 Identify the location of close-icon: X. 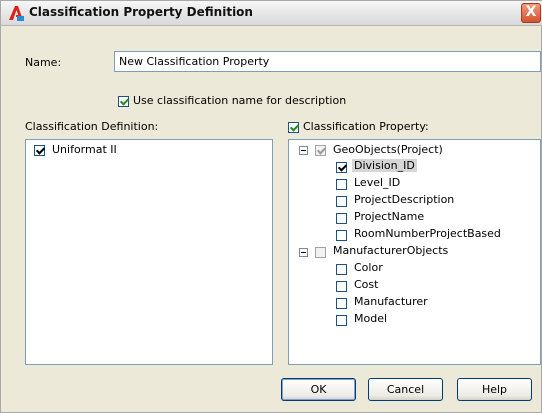
(531, 12).